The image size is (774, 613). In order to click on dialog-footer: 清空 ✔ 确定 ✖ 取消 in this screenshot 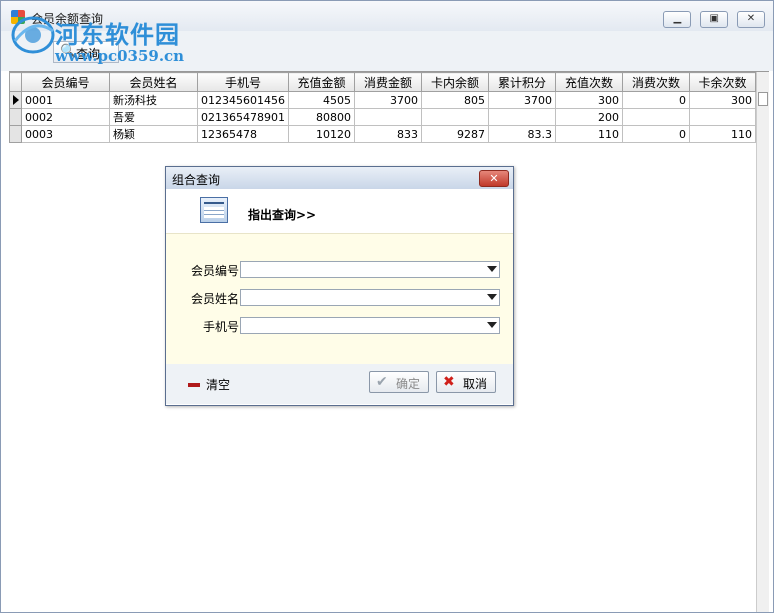, I will do `click(339, 384)`.